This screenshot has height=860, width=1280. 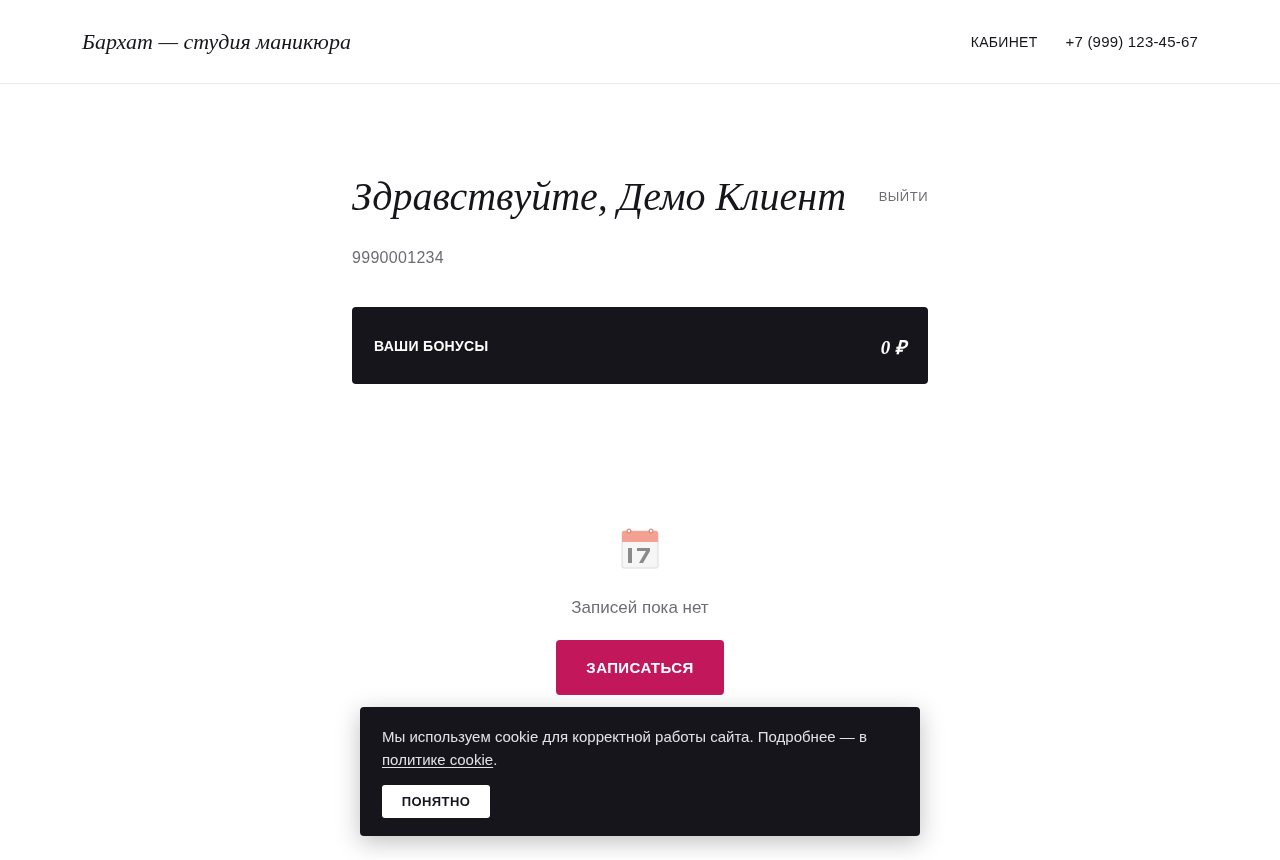 I want to click on bonus-label: ВАШИ БОНУСЫ, so click(x=431, y=345).